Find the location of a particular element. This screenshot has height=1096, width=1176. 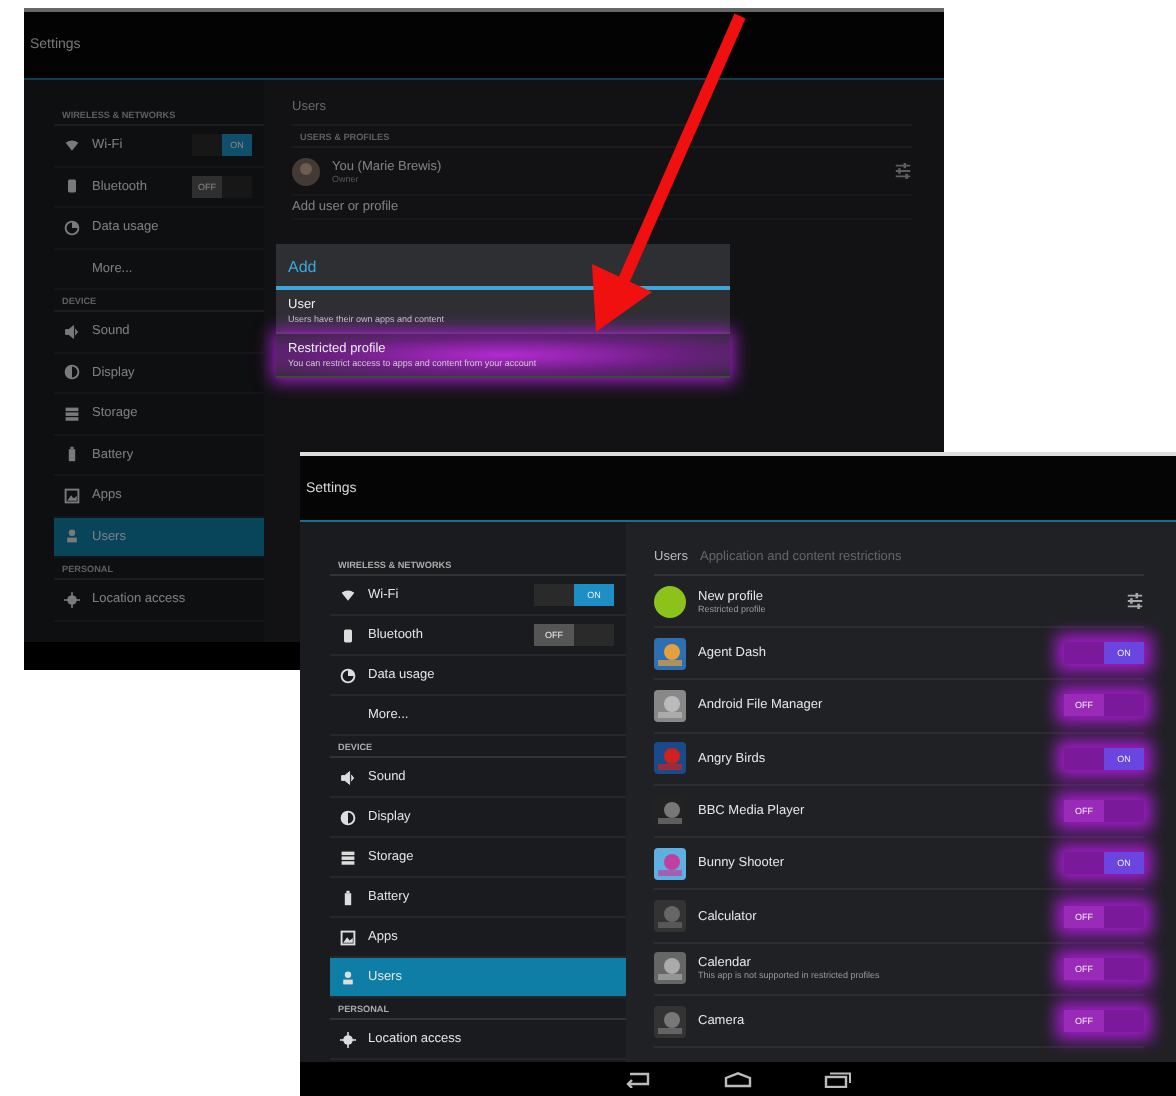

back-icon is located at coordinates (638, 1079).